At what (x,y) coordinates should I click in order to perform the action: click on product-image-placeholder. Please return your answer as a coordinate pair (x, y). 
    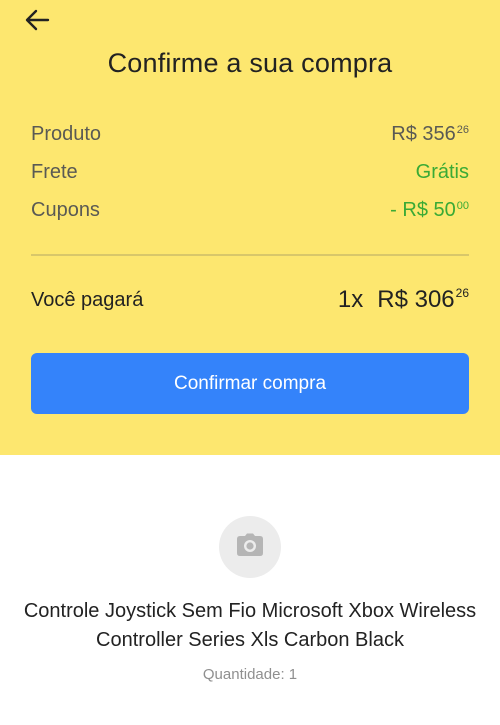
    Looking at the image, I should click on (250, 547).